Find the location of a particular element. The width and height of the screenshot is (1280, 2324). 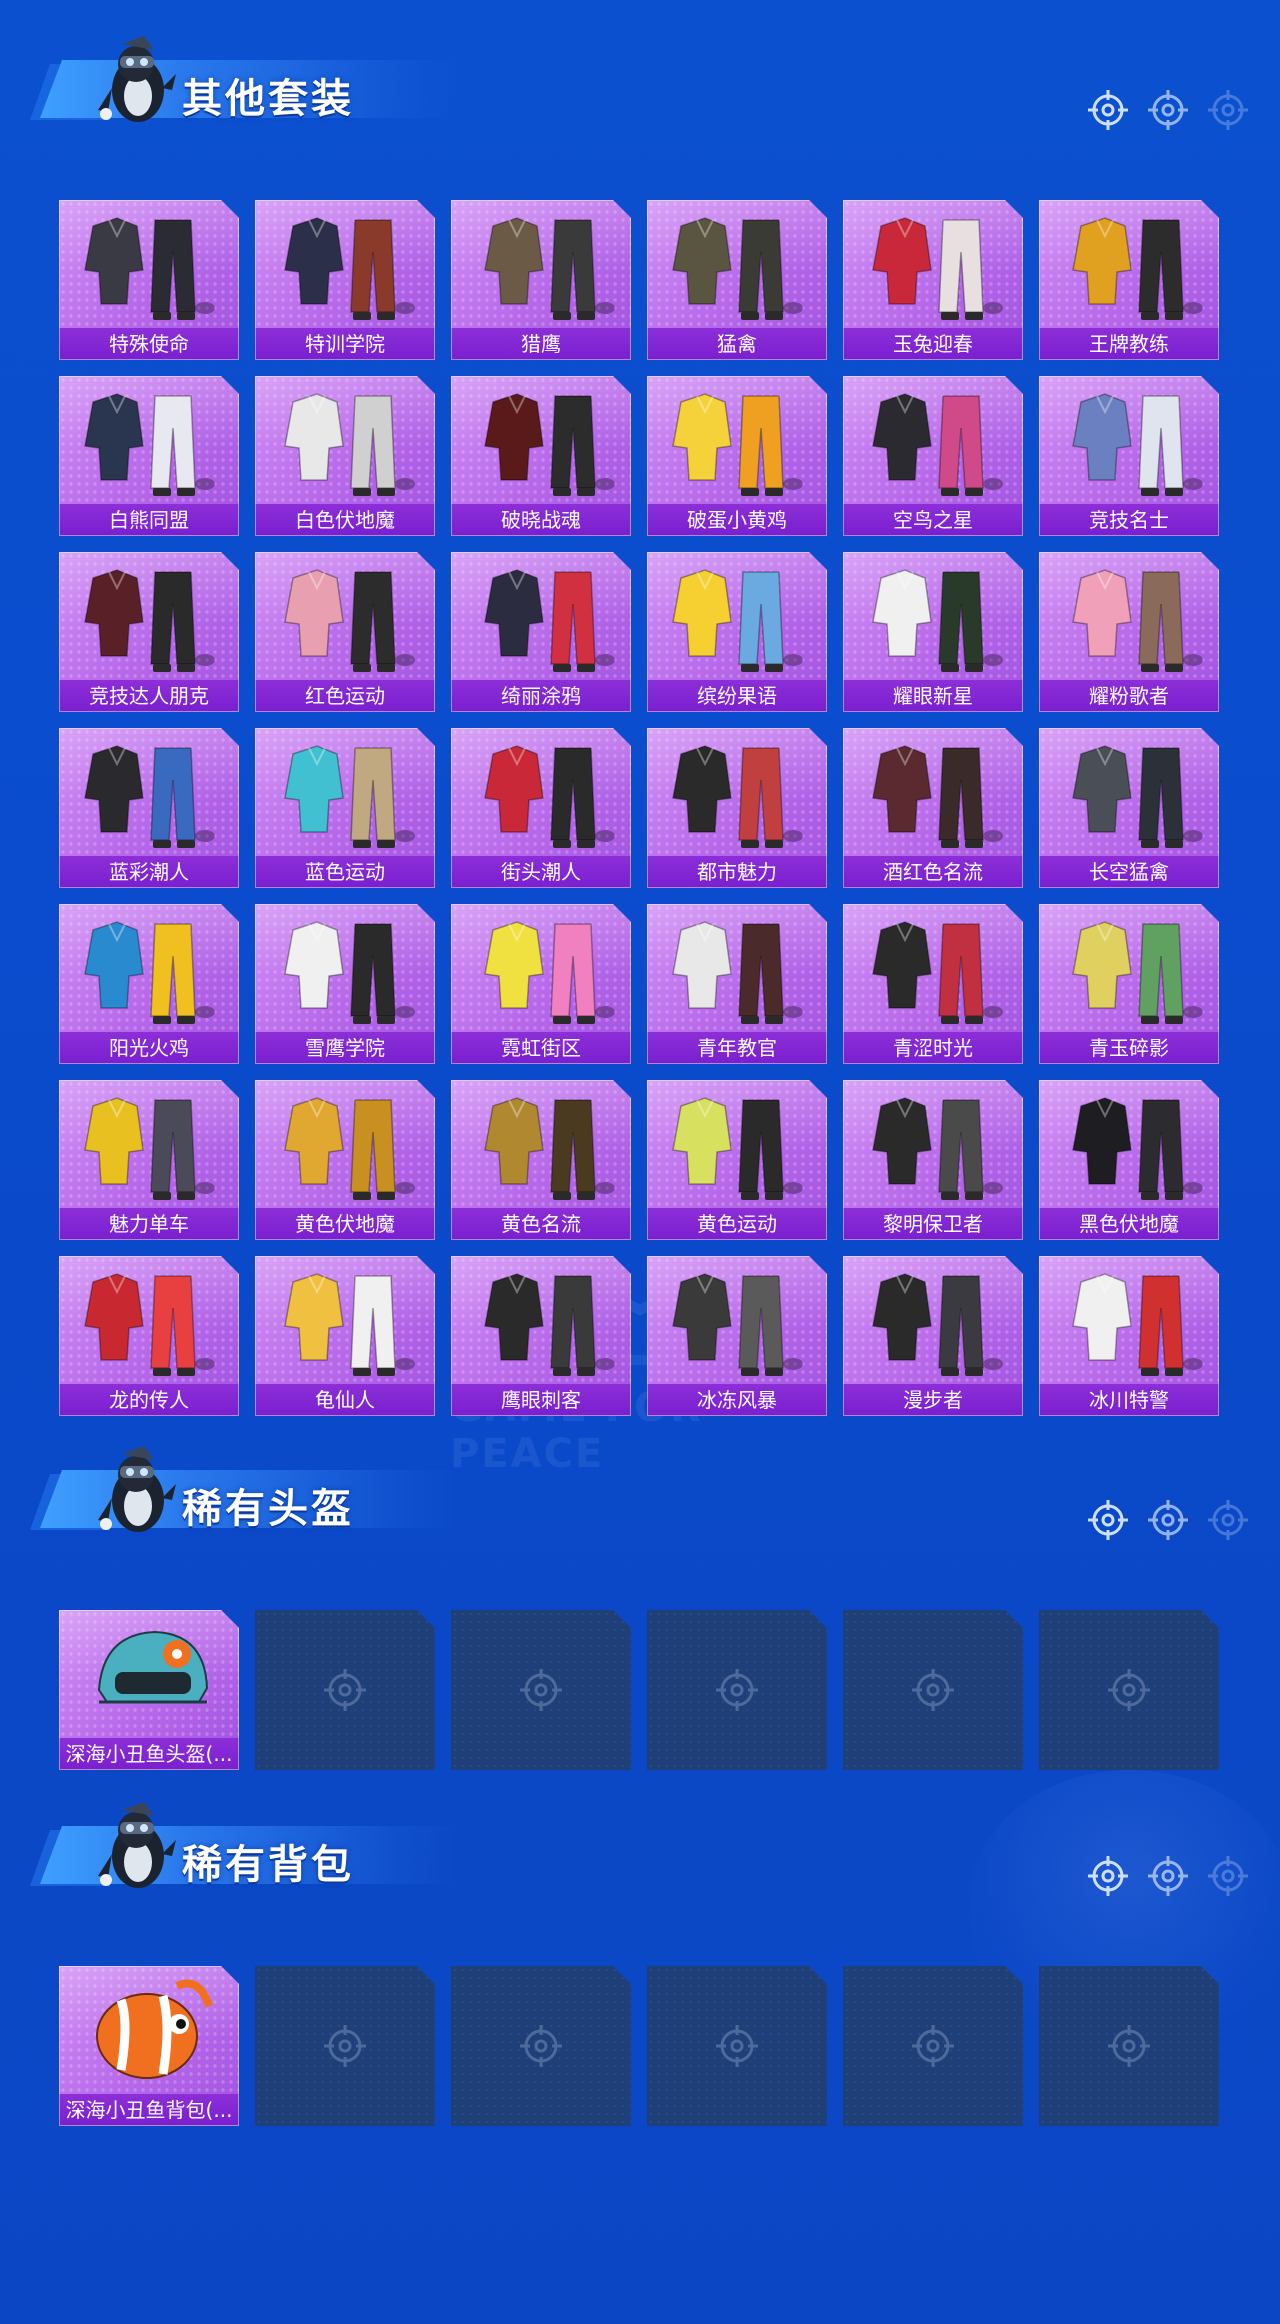

item-name-label: 阳光火鸡 is located at coordinates (149, 1048).